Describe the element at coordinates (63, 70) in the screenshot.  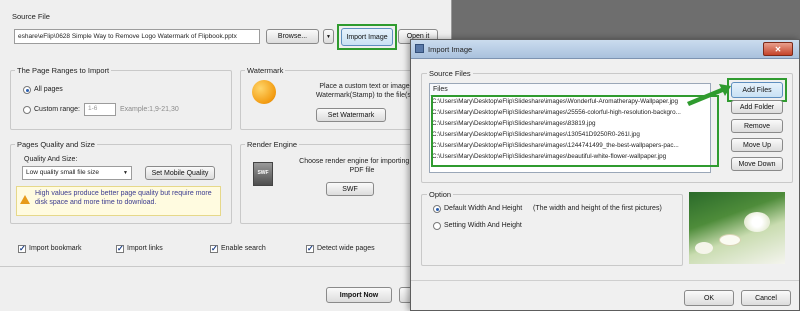
I see `page-ranges-title: The Page Ranges to Import` at that location.